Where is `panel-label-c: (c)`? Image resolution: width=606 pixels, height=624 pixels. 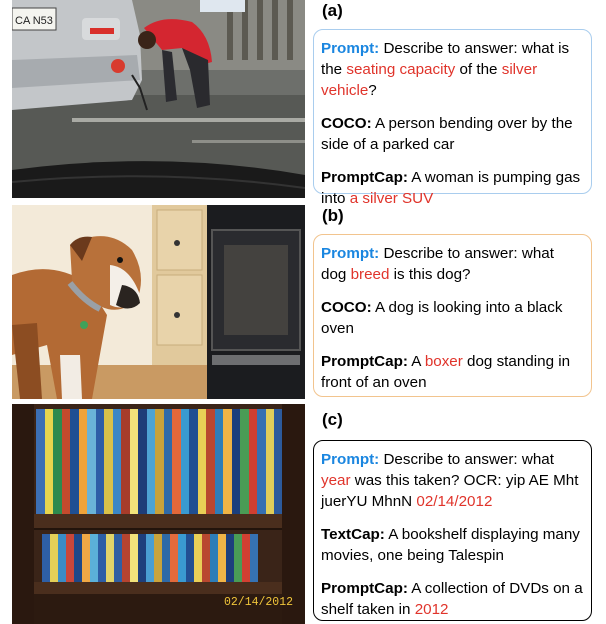
panel-label-c: (c) is located at coordinates (332, 419).